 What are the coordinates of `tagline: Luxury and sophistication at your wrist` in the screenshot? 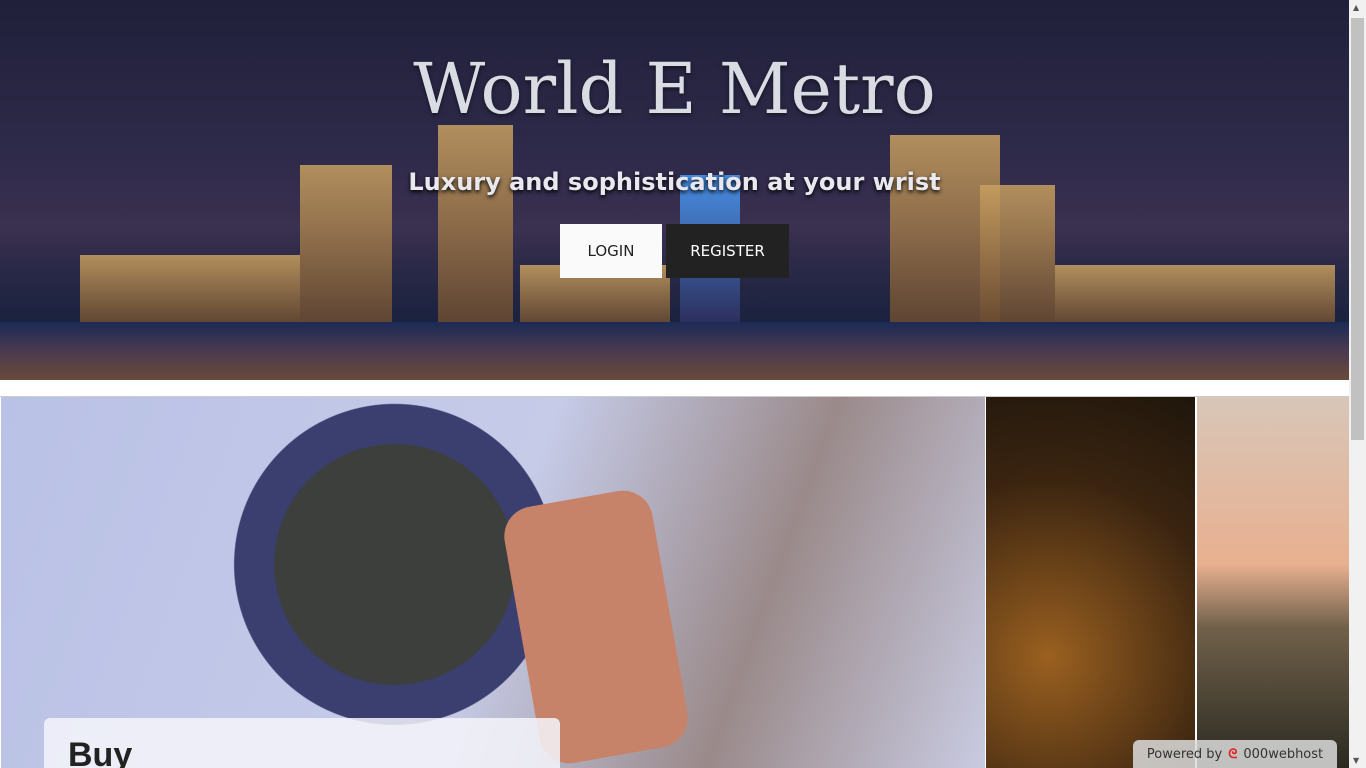 It's located at (674, 182).